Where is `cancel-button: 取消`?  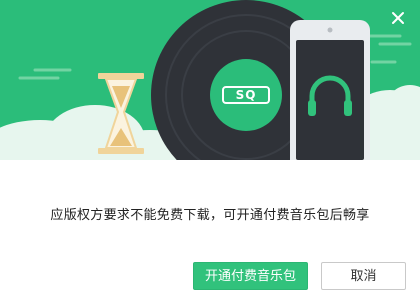 cancel-button: 取消 is located at coordinates (363, 276).